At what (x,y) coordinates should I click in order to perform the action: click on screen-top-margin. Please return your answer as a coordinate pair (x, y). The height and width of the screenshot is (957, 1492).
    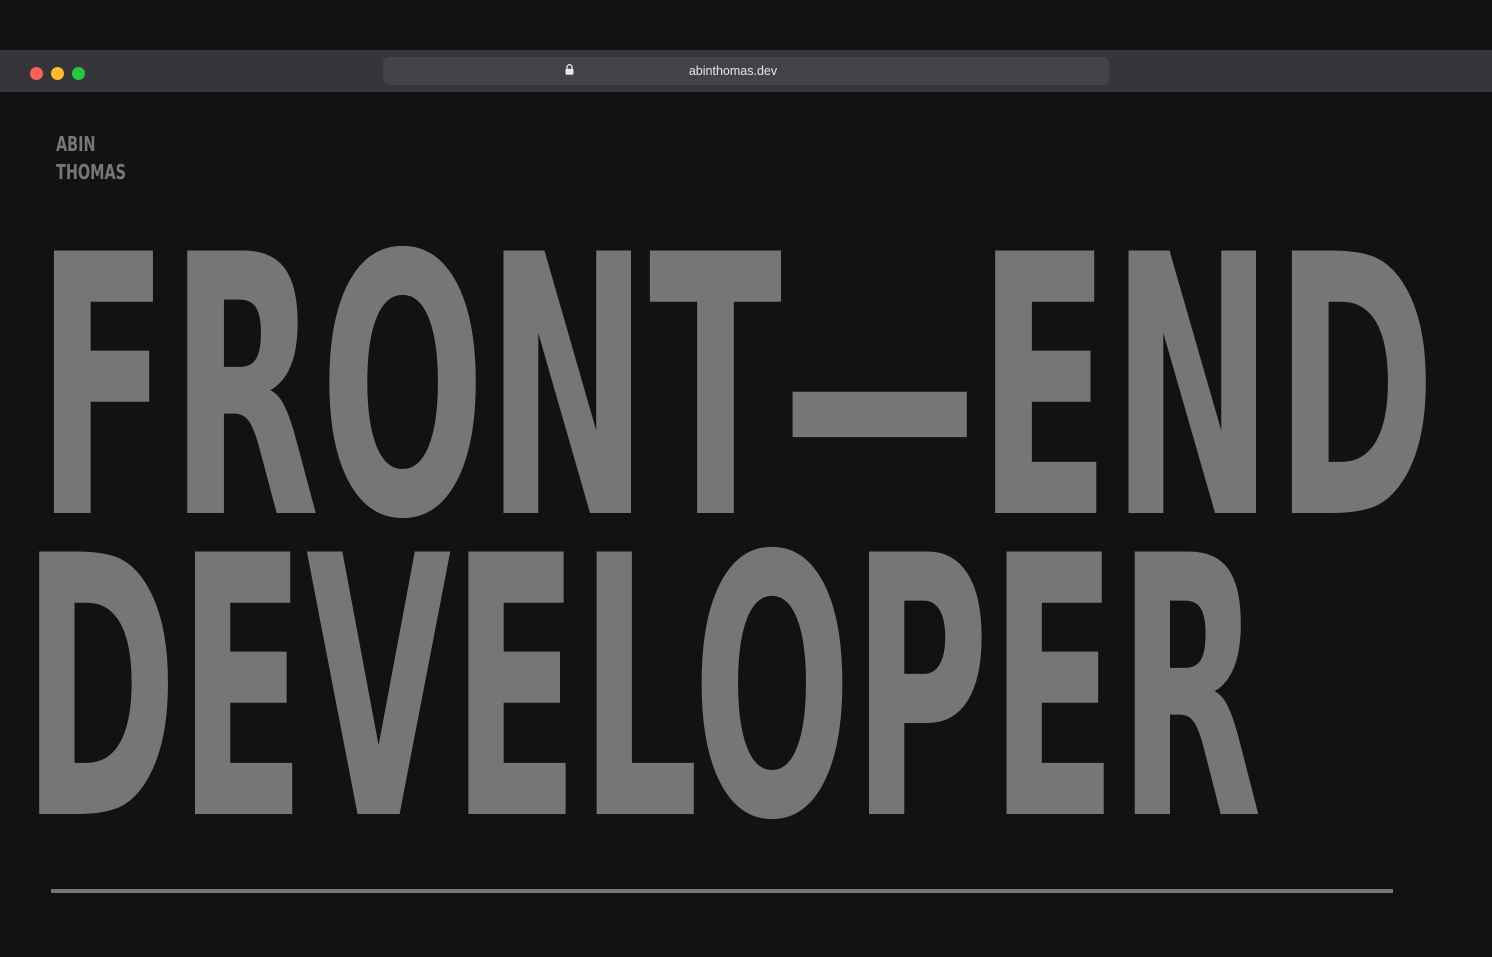
    Looking at the image, I should click on (746, 25).